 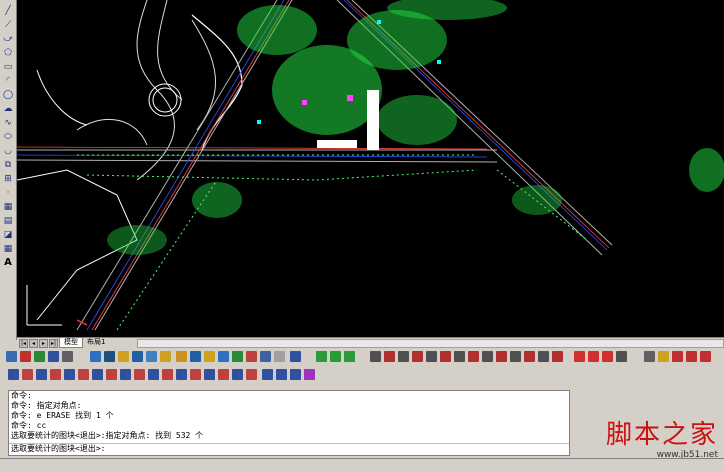 What do you see at coordinates (111, 374) in the screenshot?
I see `toolbar2-button-8-icon` at bounding box center [111, 374].